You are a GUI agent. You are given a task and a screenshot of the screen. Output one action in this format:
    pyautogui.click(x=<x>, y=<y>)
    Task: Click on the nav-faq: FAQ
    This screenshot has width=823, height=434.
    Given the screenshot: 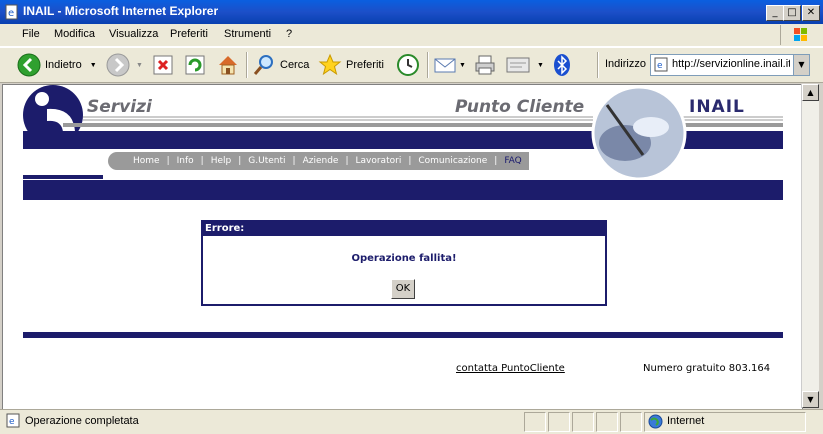 What is the action you would take?
    pyautogui.click(x=512, y=161)
    